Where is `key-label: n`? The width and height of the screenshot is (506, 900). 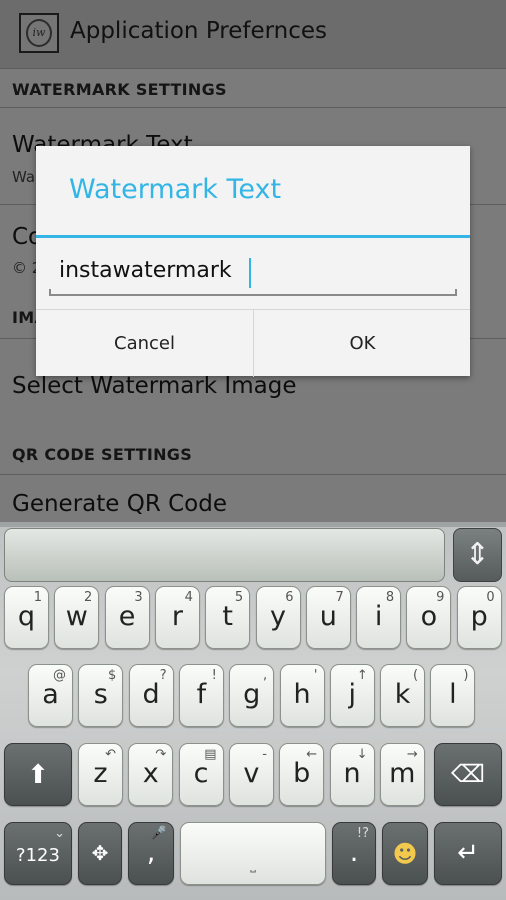 key-label: n is located at coordinates (352, 773).